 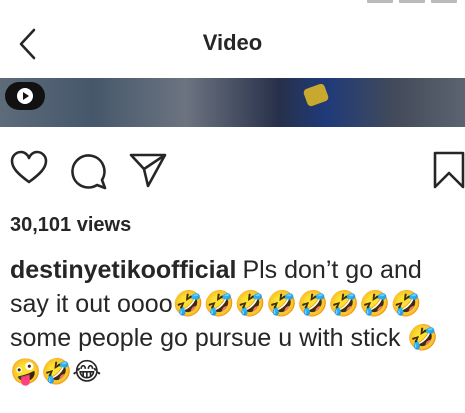 What do you see at coordinates (71, 225) in the screenshot?
I see `views-count: 30,101 views` at bounding box center [71, 225].